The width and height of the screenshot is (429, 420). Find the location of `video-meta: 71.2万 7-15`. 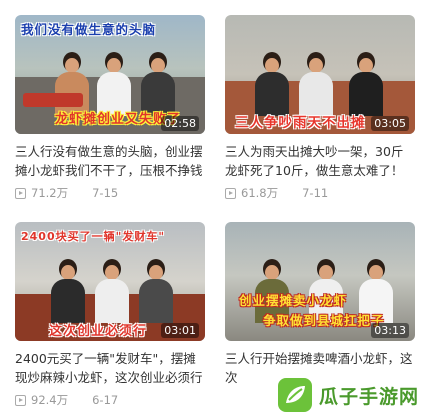

video-meta: 71.2万 7-15 is located at coordinates (110, 193).